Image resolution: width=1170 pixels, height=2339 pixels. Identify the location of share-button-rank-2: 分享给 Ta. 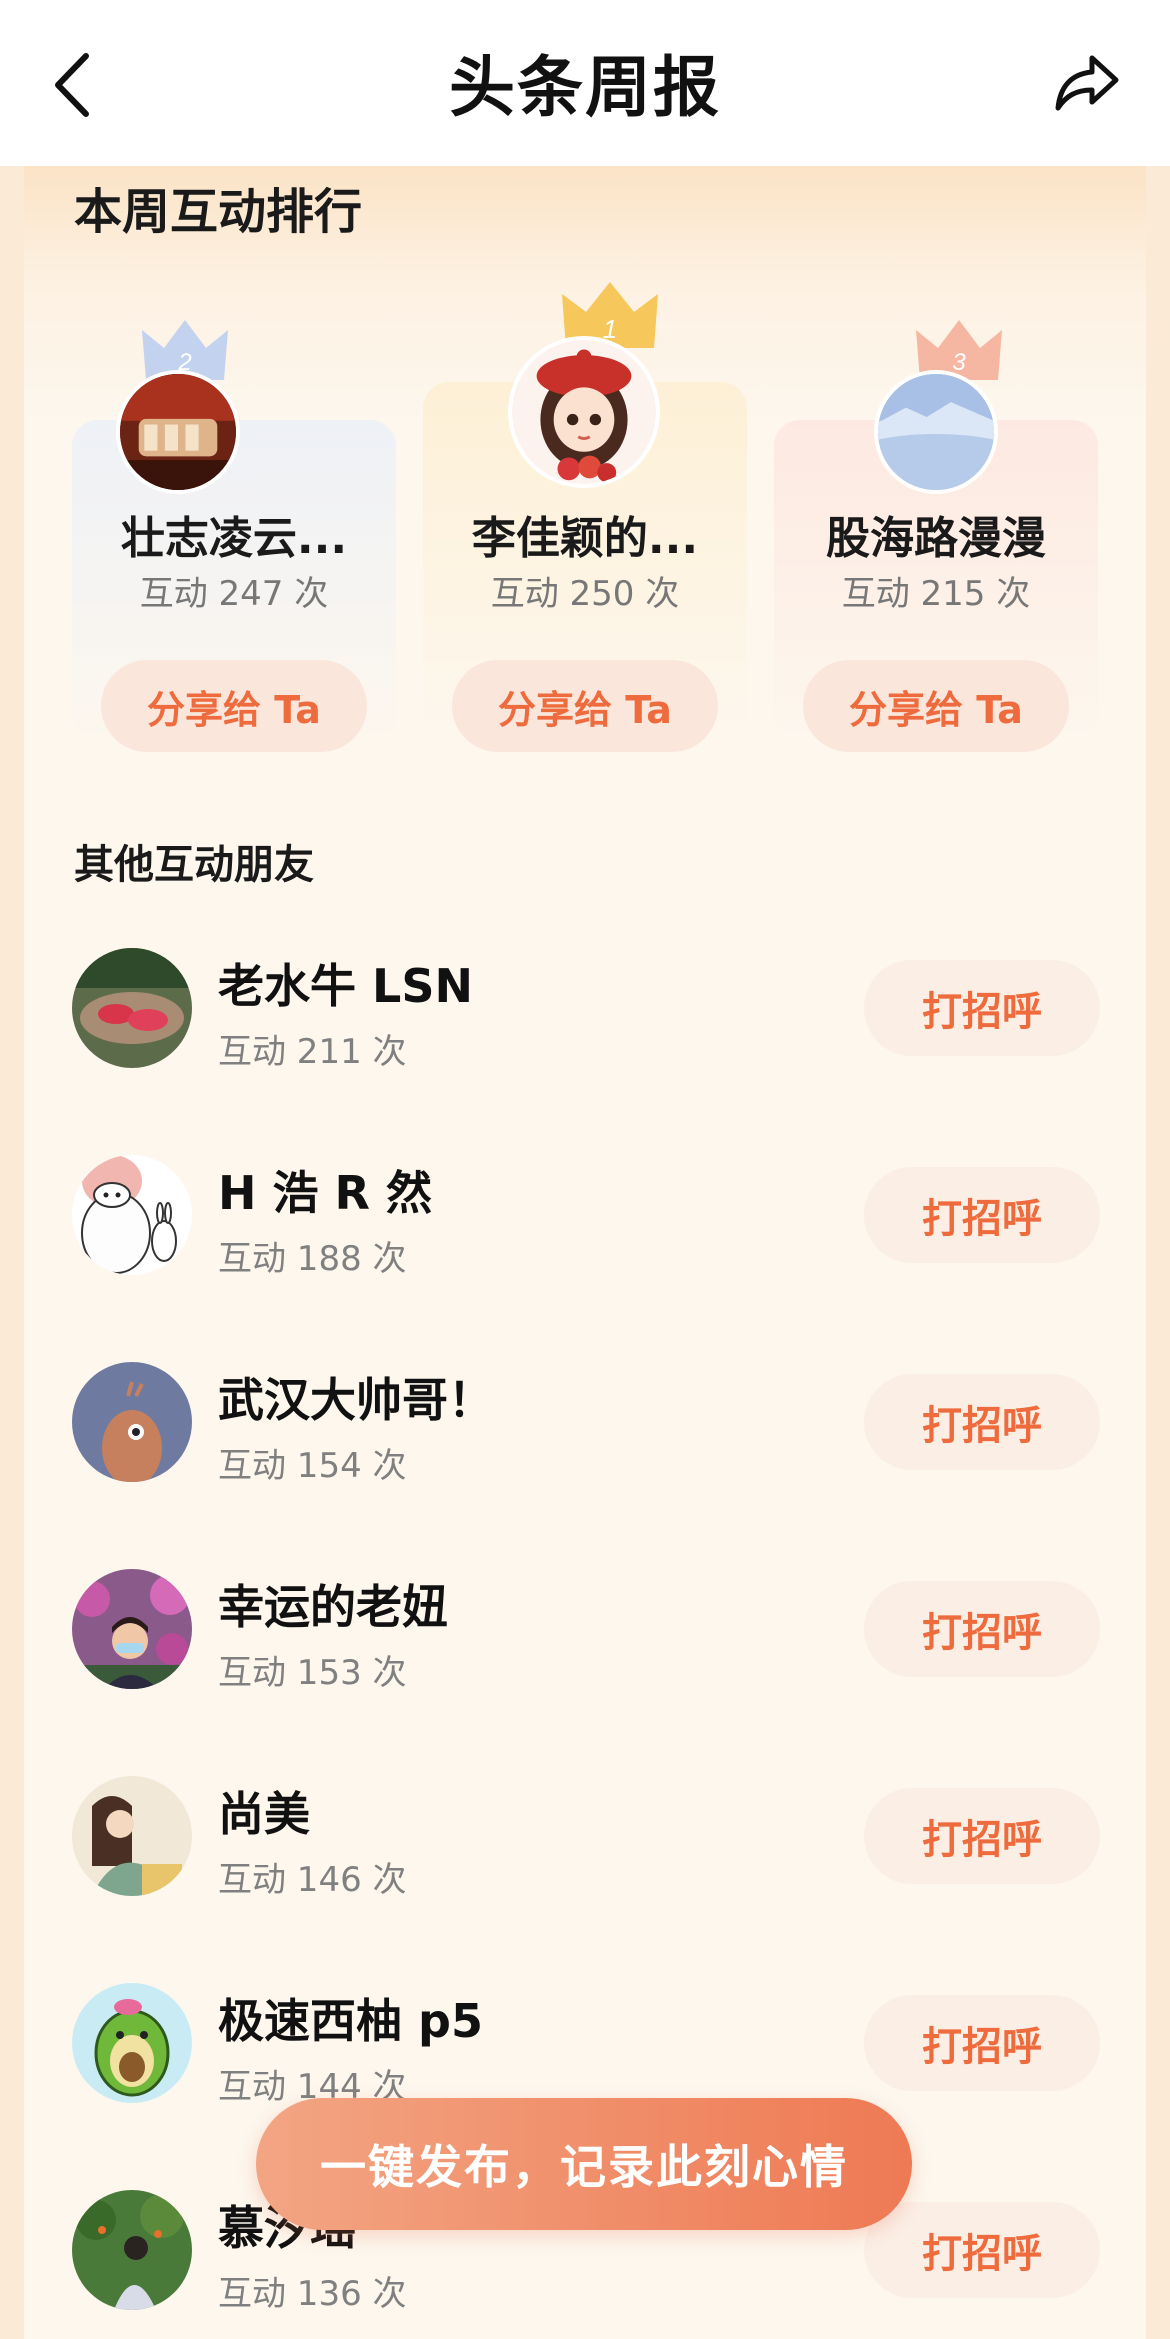
(234, 706).